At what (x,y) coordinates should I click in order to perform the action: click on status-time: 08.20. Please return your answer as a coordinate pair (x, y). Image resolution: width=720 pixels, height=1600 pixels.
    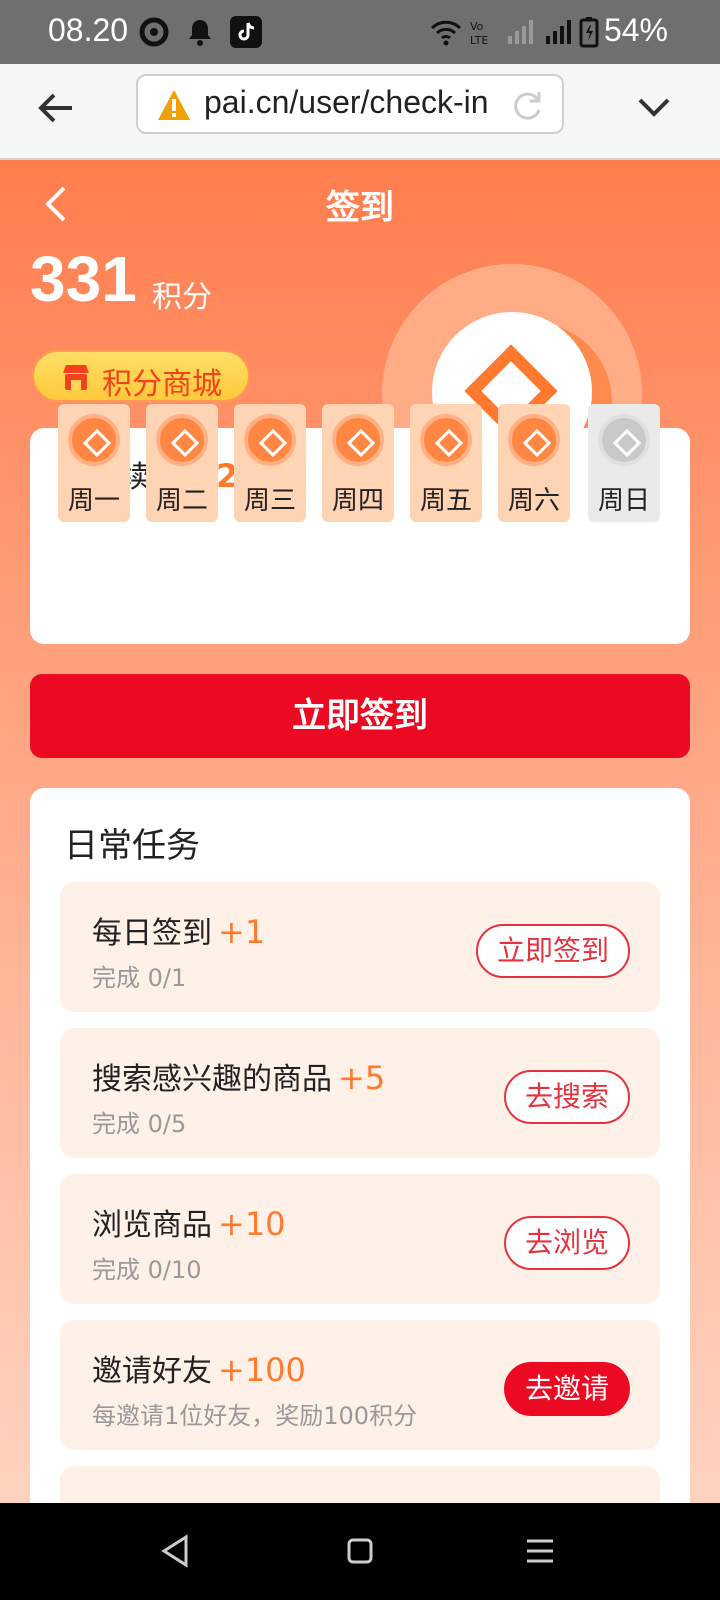
    Looking at the image, I should click on (88, 30).